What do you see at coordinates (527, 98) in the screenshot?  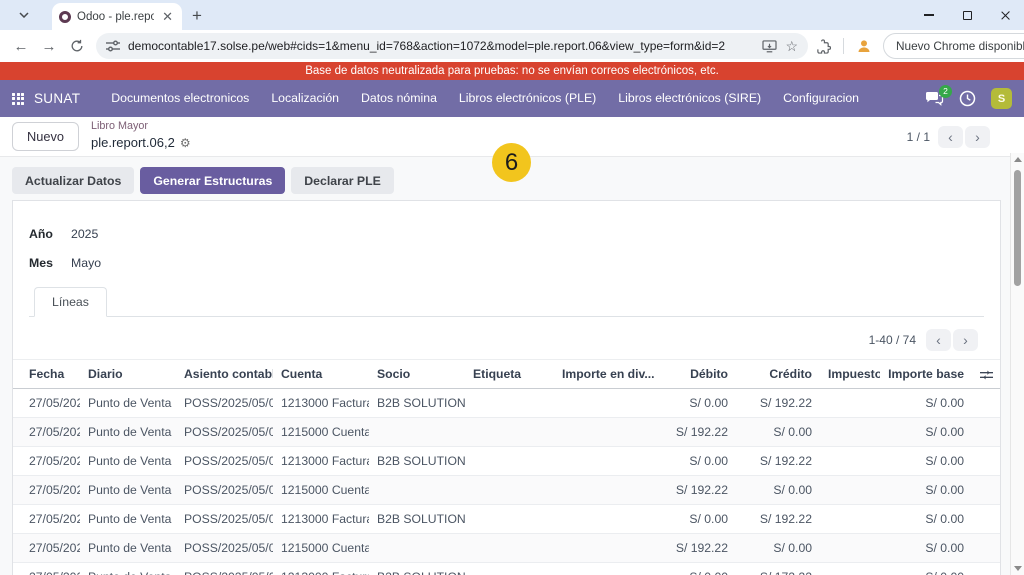 I see `nav-item-libros-ple: Libros electrónicos (PLE)` at bounding box center [527, 98].